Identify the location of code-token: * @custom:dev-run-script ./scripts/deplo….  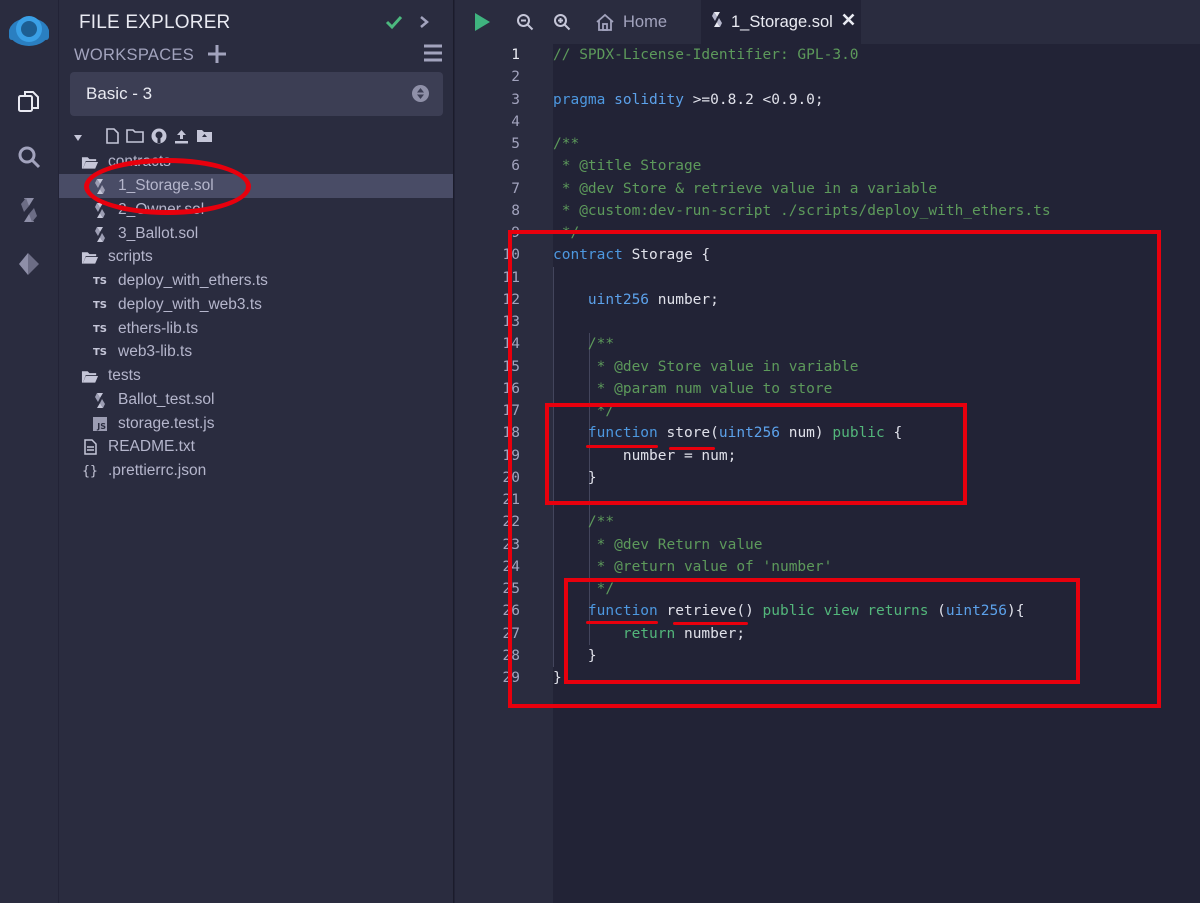
(802, 210).